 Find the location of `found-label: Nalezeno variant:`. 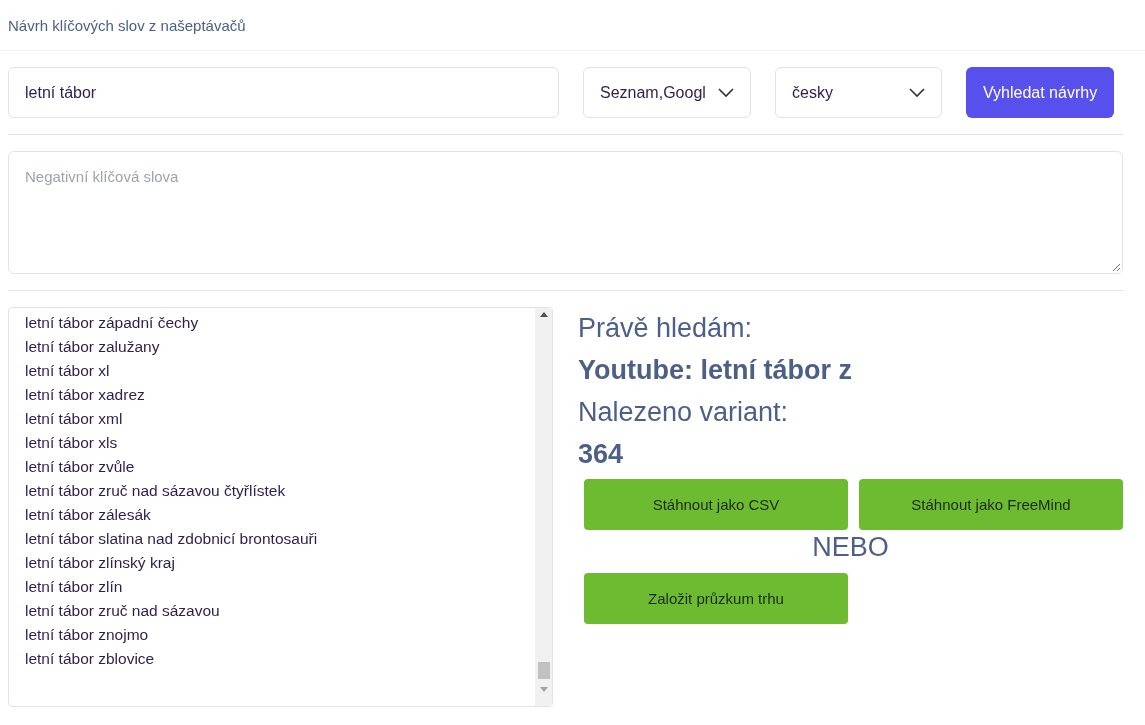

found-label: Nalezeno variant: is located at coordinates (684, 412).